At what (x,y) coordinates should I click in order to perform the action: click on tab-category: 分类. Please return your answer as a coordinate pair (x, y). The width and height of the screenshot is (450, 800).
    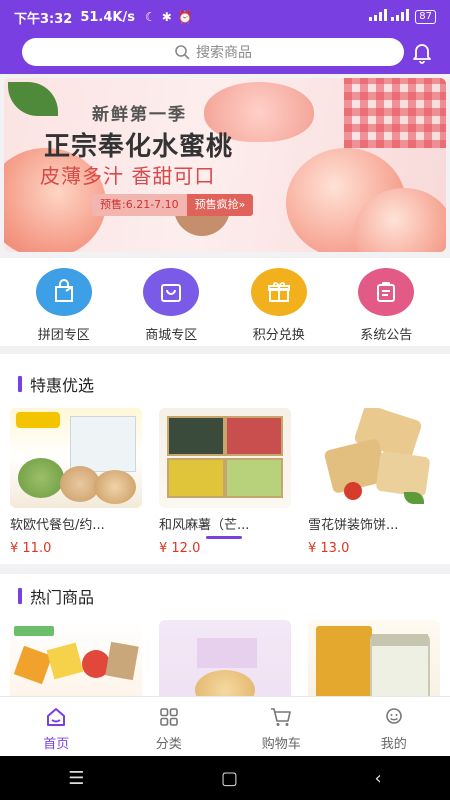
    Looking at the image, I should click on (169, 726).